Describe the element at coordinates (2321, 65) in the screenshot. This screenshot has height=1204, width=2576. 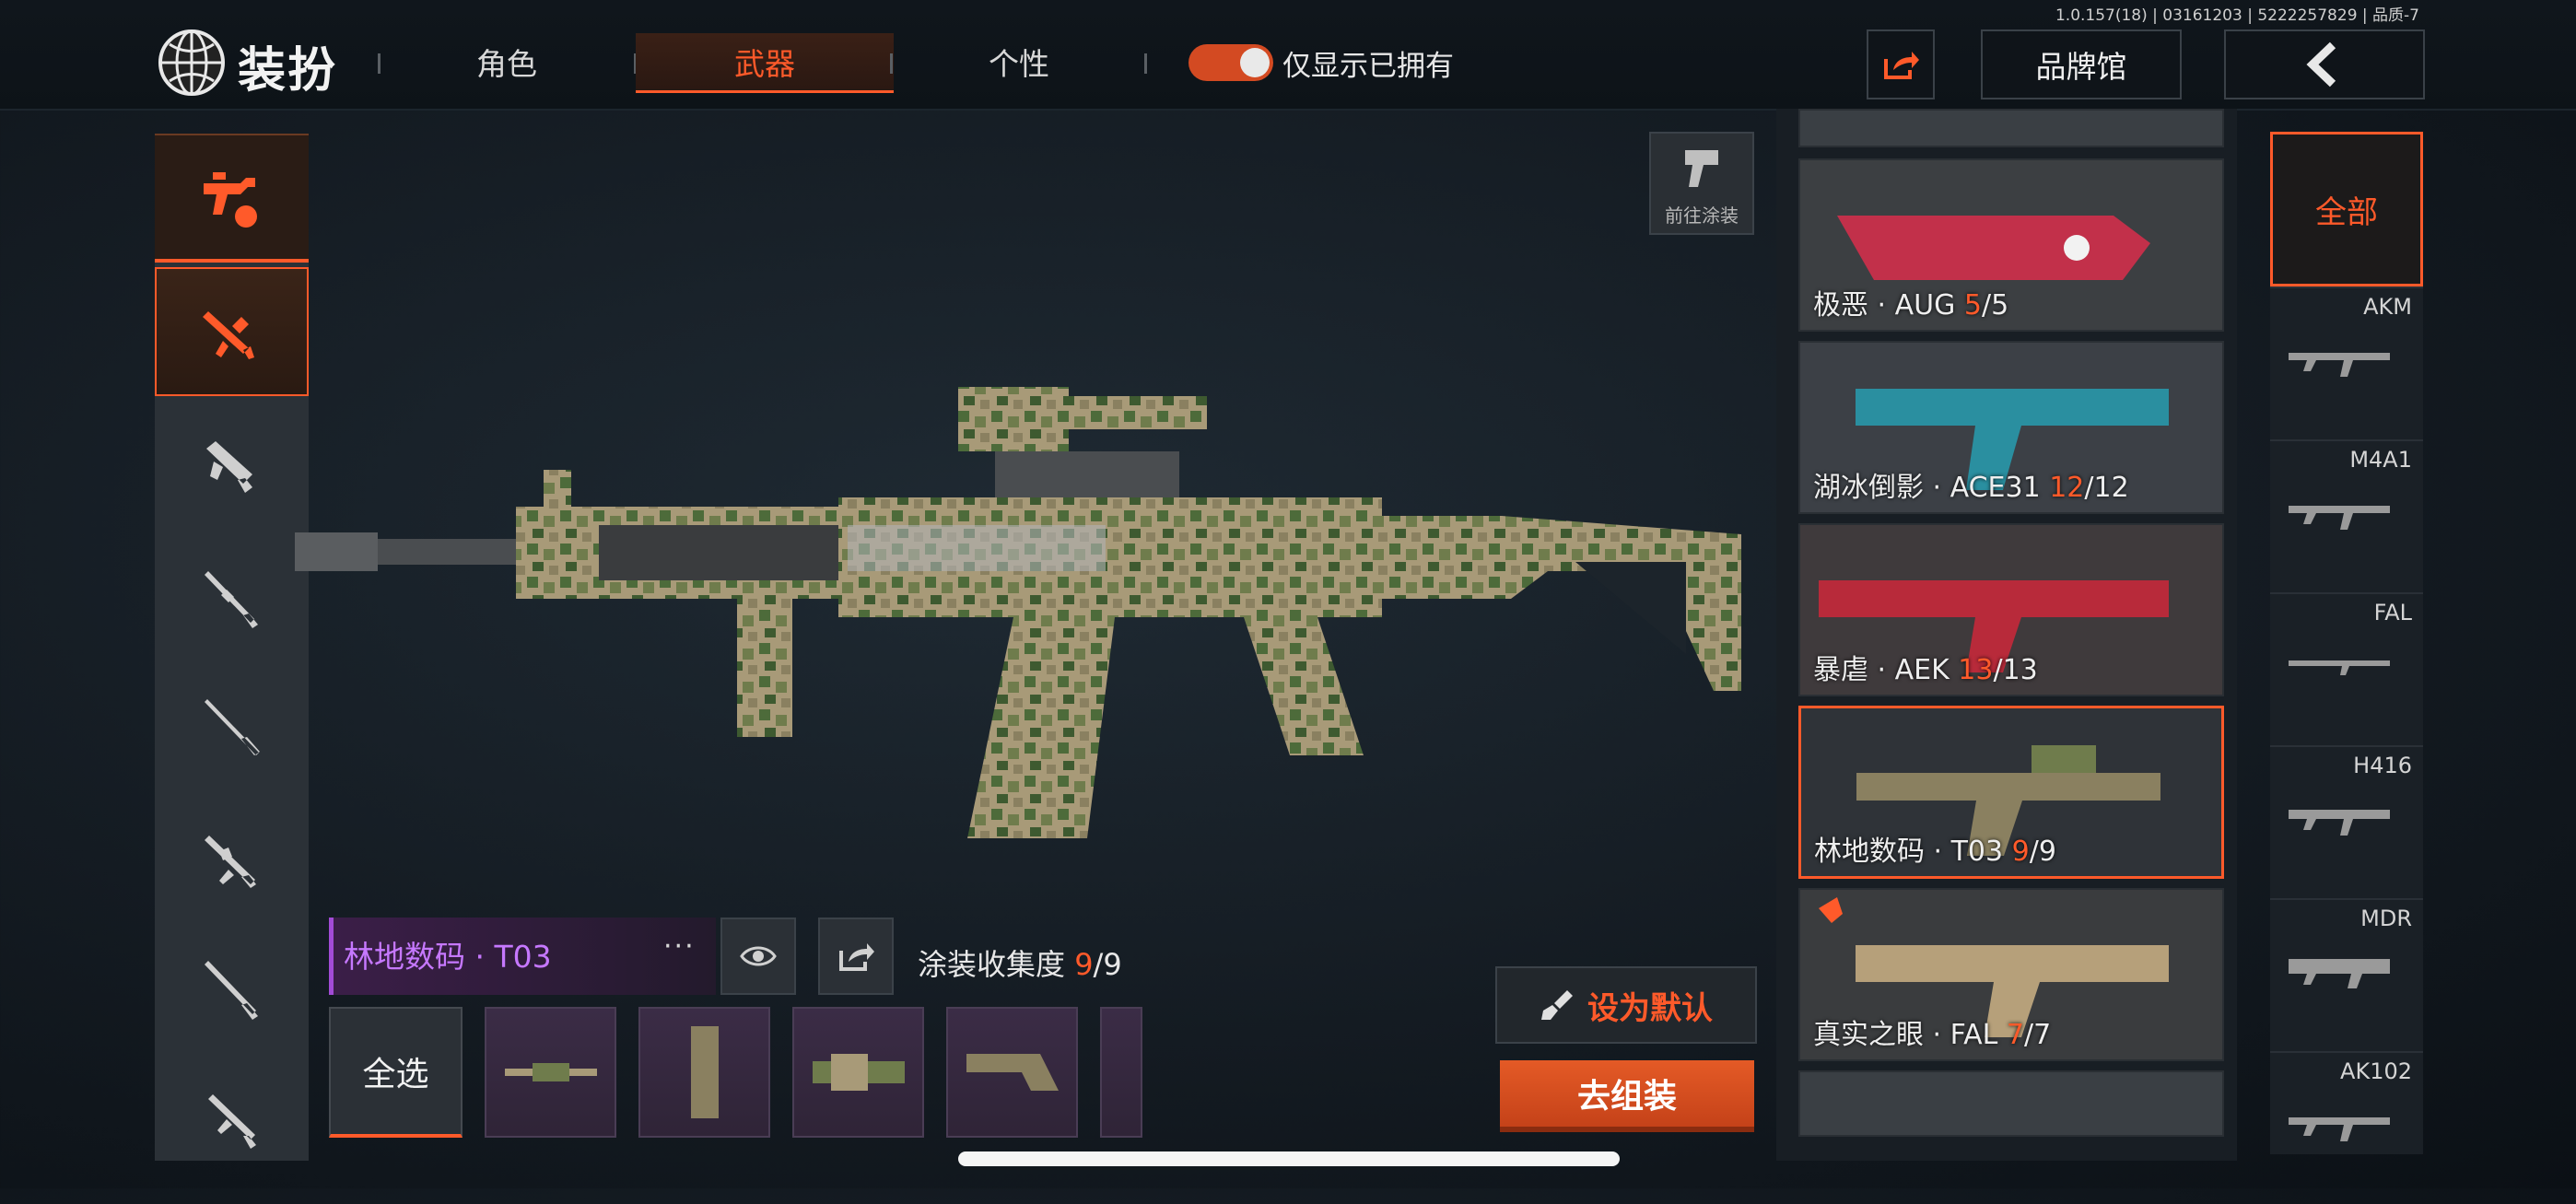
I see `back-arrow-icon` at that location.